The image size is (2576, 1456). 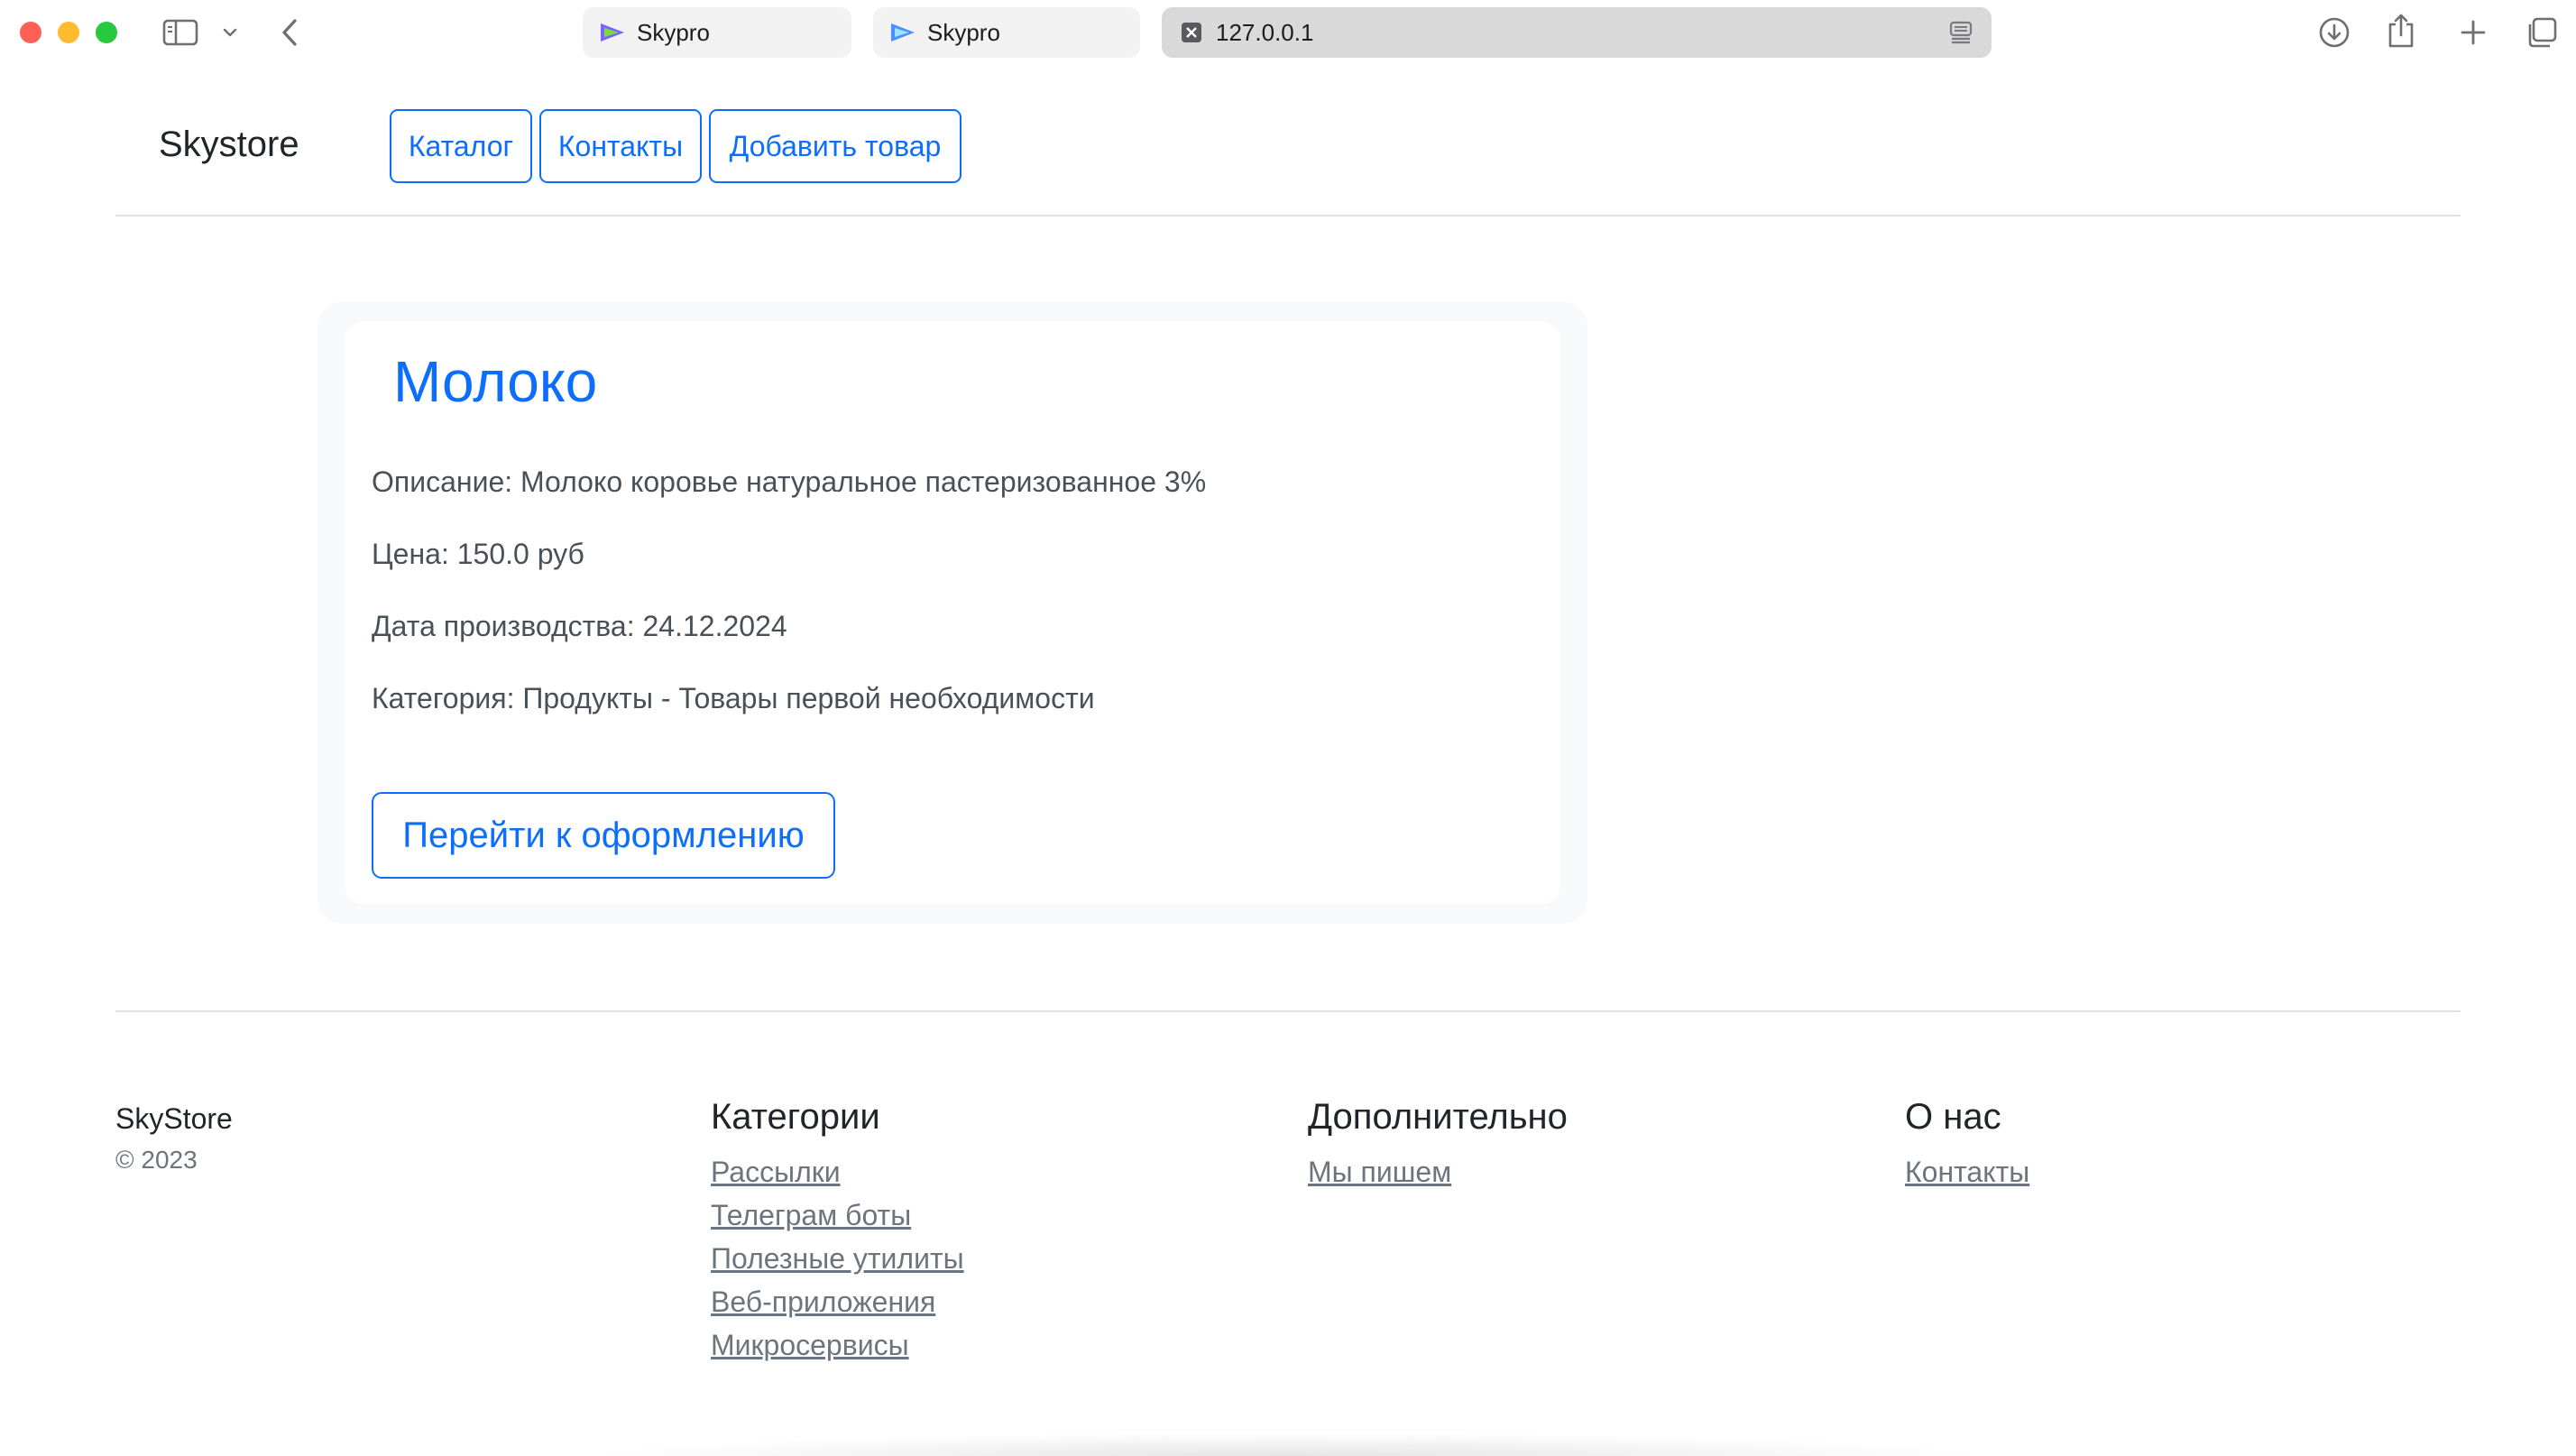 What do you see at coordinates (1006, 32) in the screenshot?
I see `browser-tab-2: Skypro` at bounding box center [1006, 32].